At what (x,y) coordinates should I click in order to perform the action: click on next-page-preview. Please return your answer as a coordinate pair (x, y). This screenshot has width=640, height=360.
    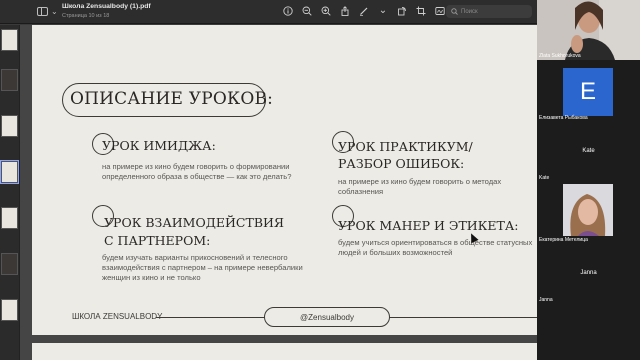
    Looking at the image, I should click on (284, 351).